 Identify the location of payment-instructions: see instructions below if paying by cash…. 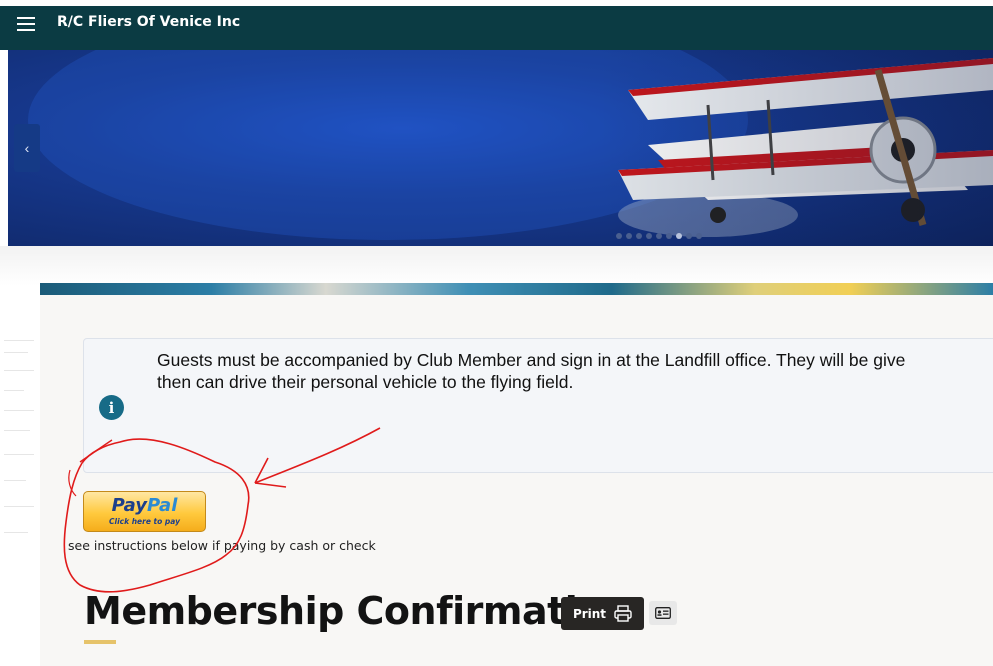
(222, 545).